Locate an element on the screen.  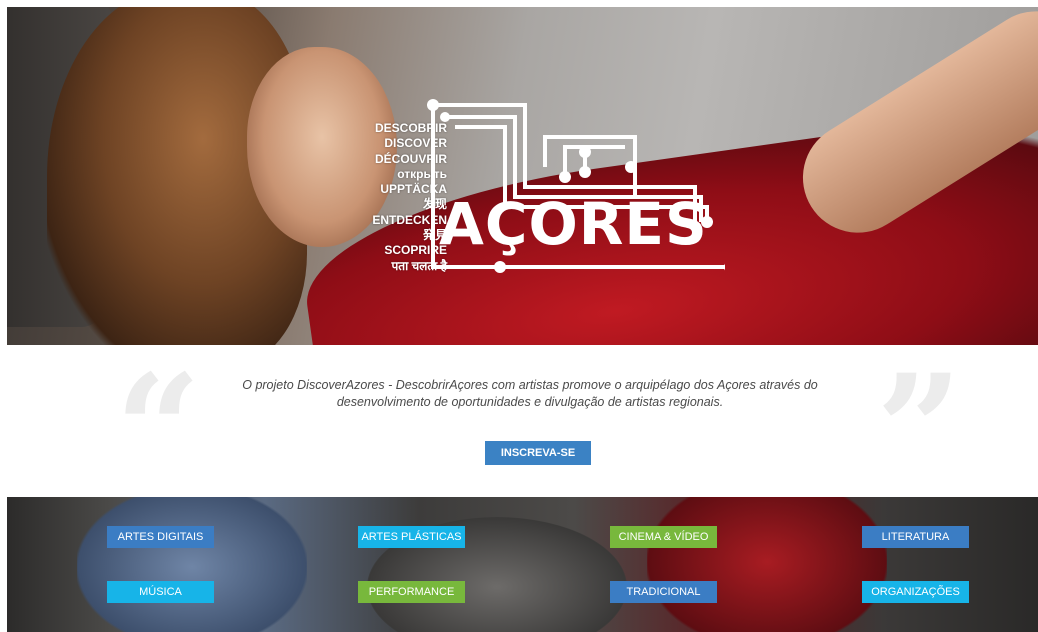
category-button-literatura: LITERATURA is located at coordinates (915, 537).